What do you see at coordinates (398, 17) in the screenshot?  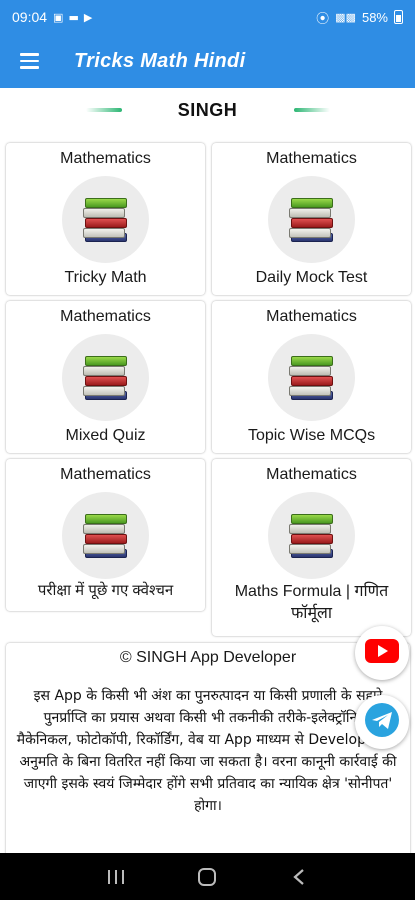 I see `battery-icon` at bounding box center [398, 17].